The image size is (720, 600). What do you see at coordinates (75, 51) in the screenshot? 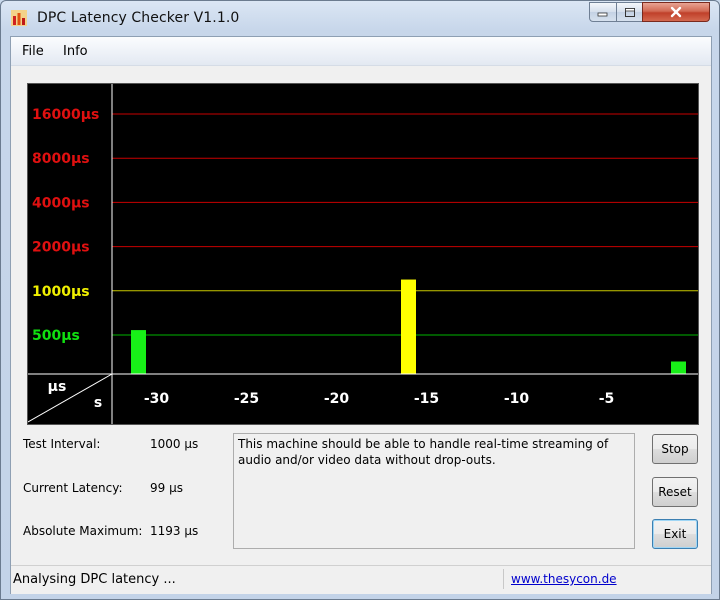
I see `menu-info: Info` at bounding box center [75, 51].